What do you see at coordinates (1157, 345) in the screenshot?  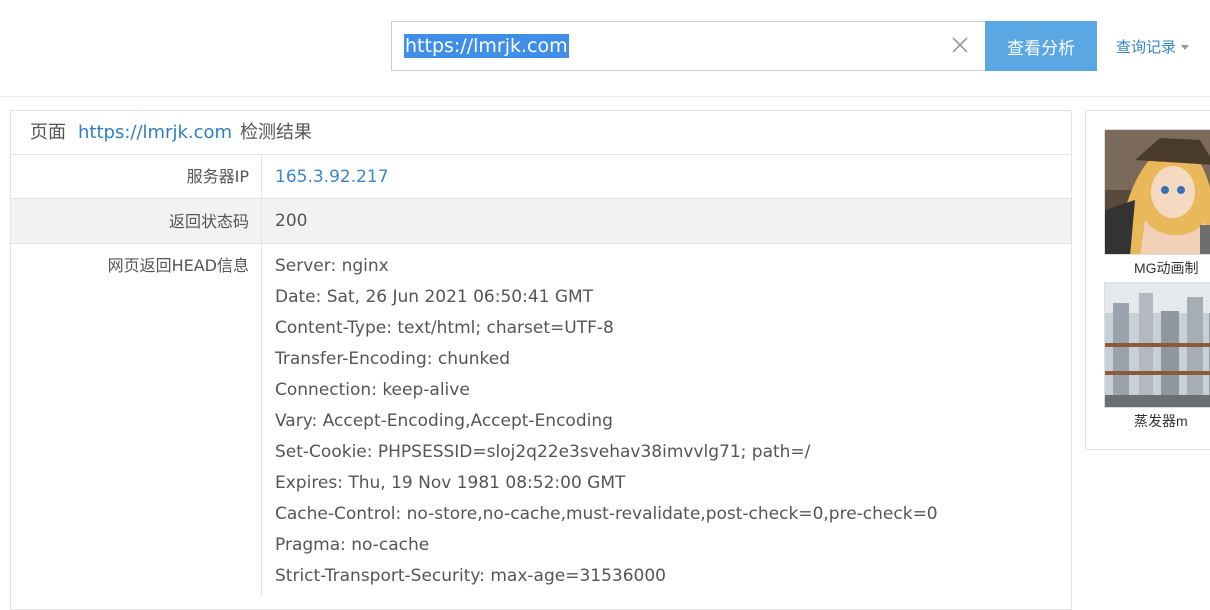 I see `ad-image-evaporator` at bounding box center [1157, 345].